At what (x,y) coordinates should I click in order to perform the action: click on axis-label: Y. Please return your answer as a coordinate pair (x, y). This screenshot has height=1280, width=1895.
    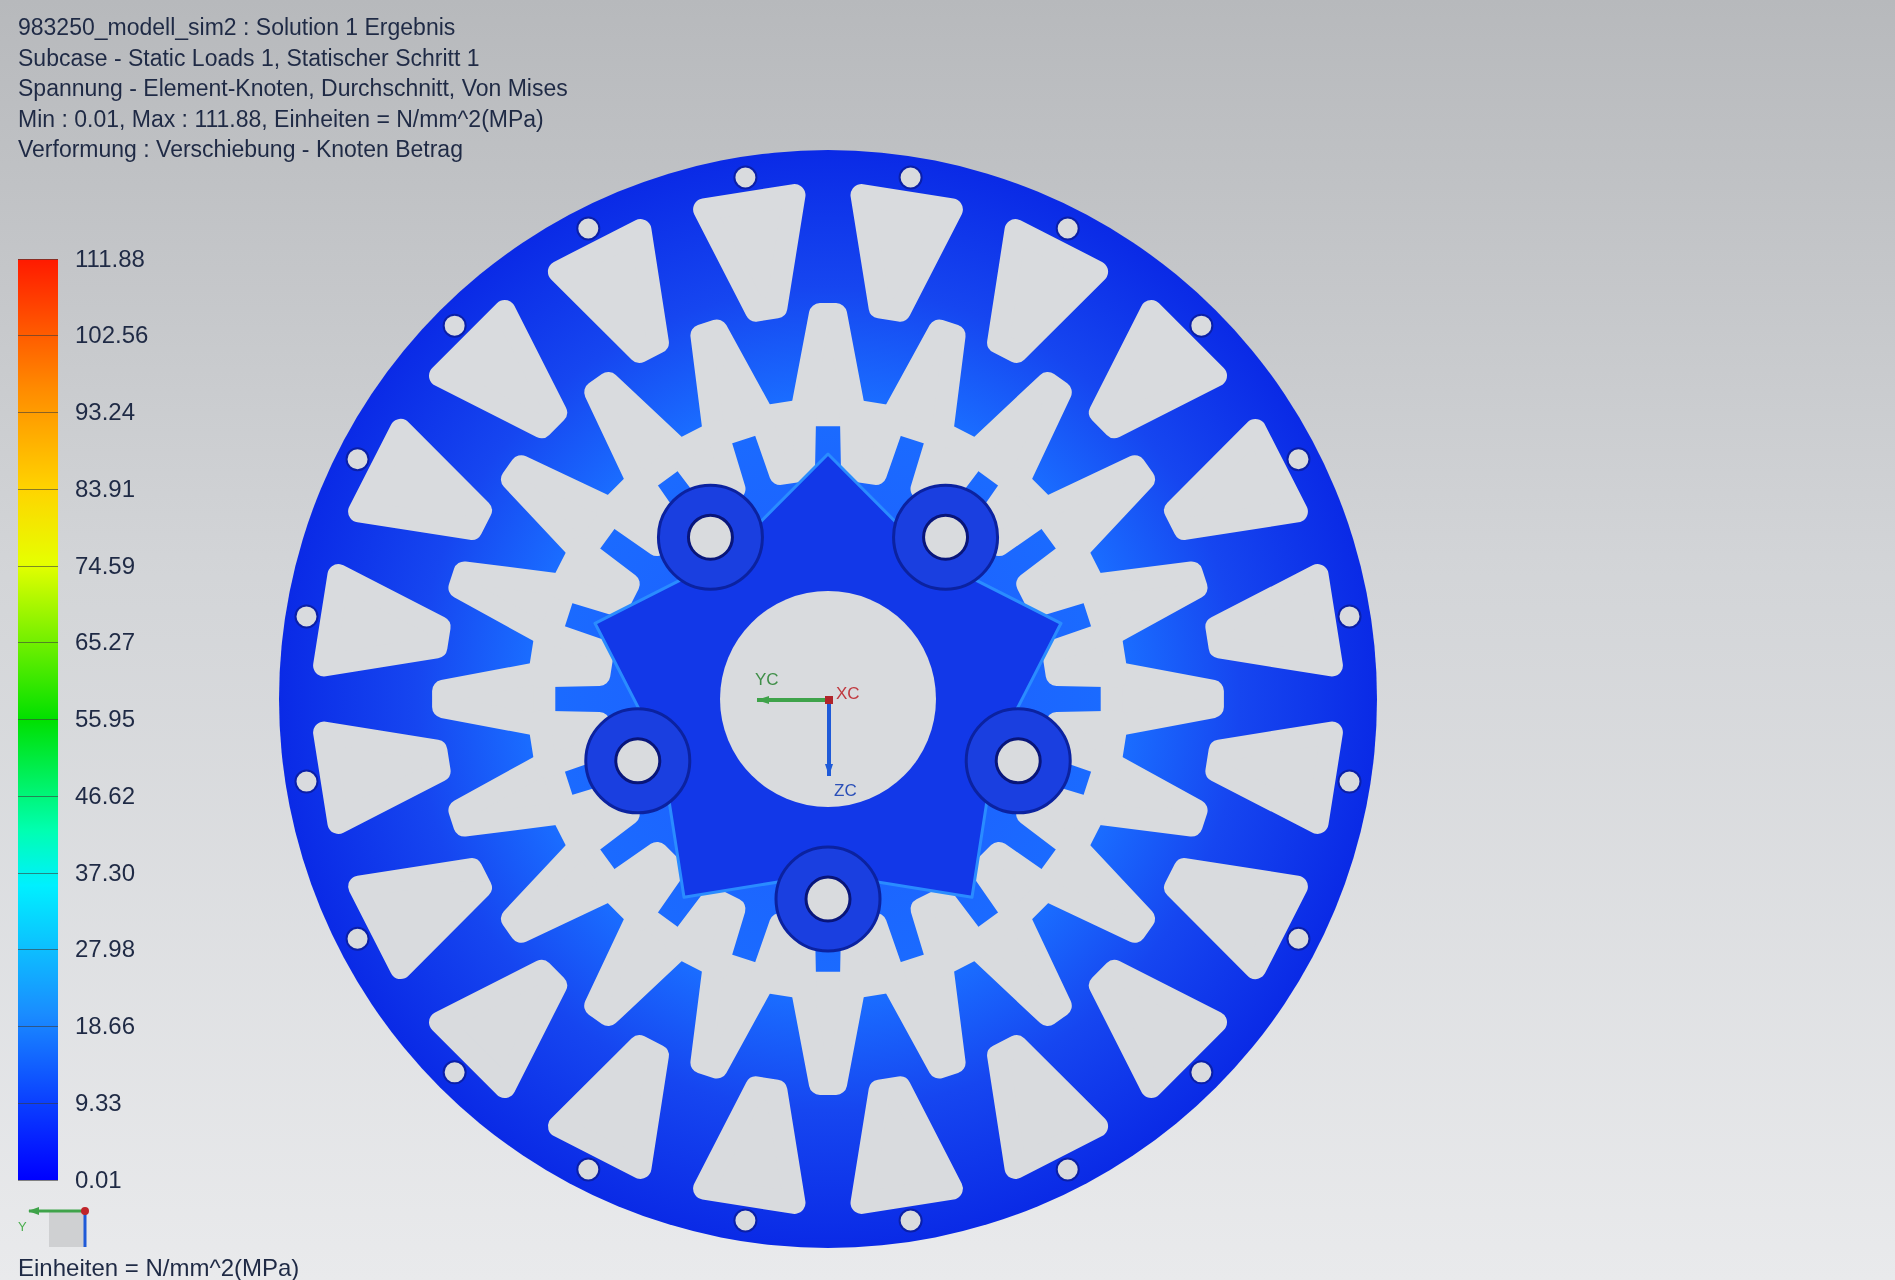
    Looking at the image, I should click on (22, 1226).